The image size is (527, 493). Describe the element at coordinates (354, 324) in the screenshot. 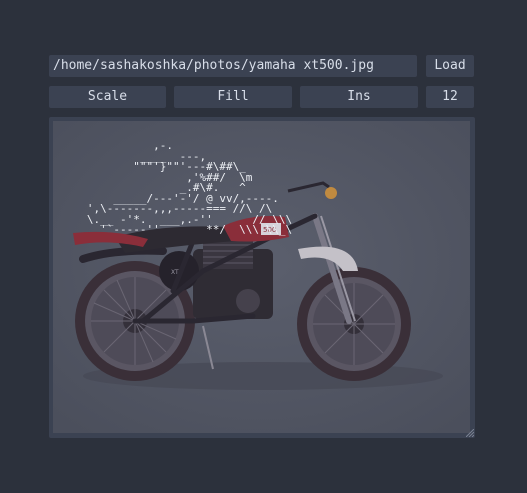

I see `front-wheel` at that location.